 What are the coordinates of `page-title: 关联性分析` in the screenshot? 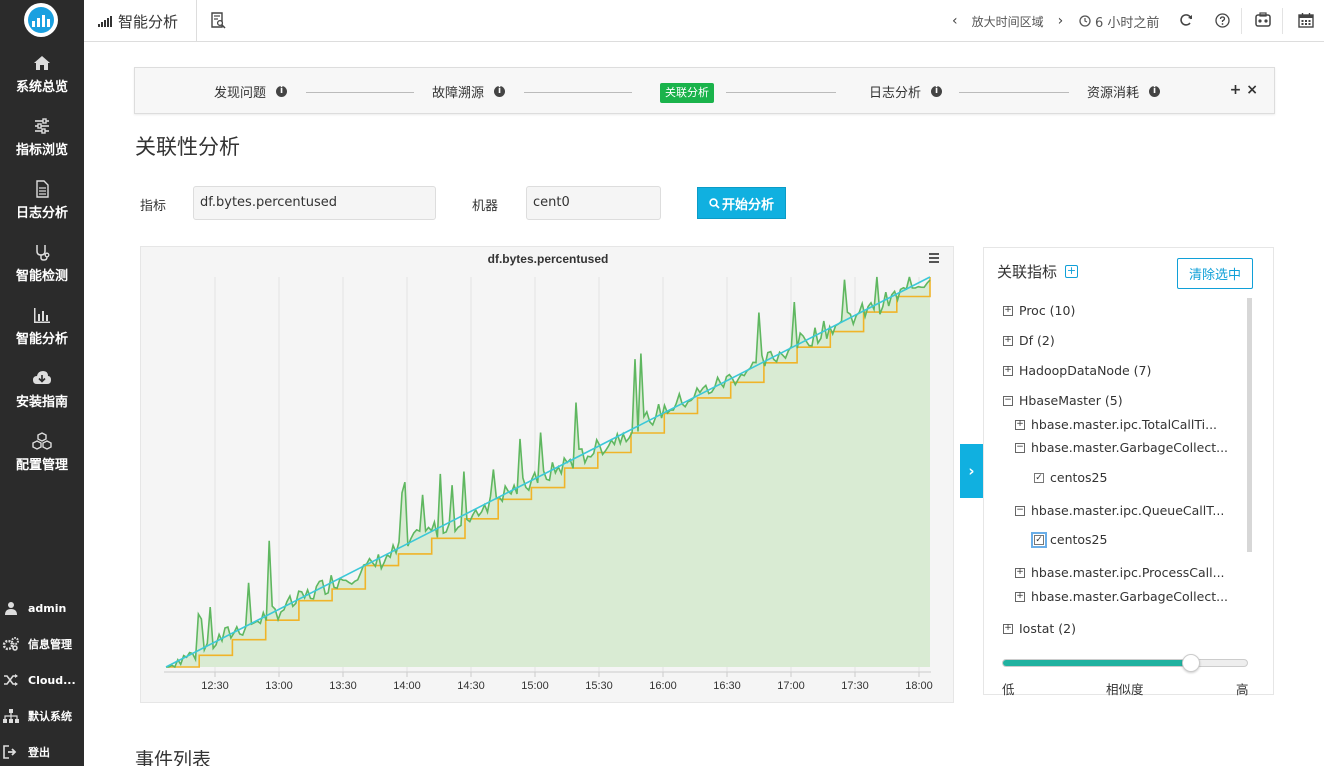 It's located at (187, 147).